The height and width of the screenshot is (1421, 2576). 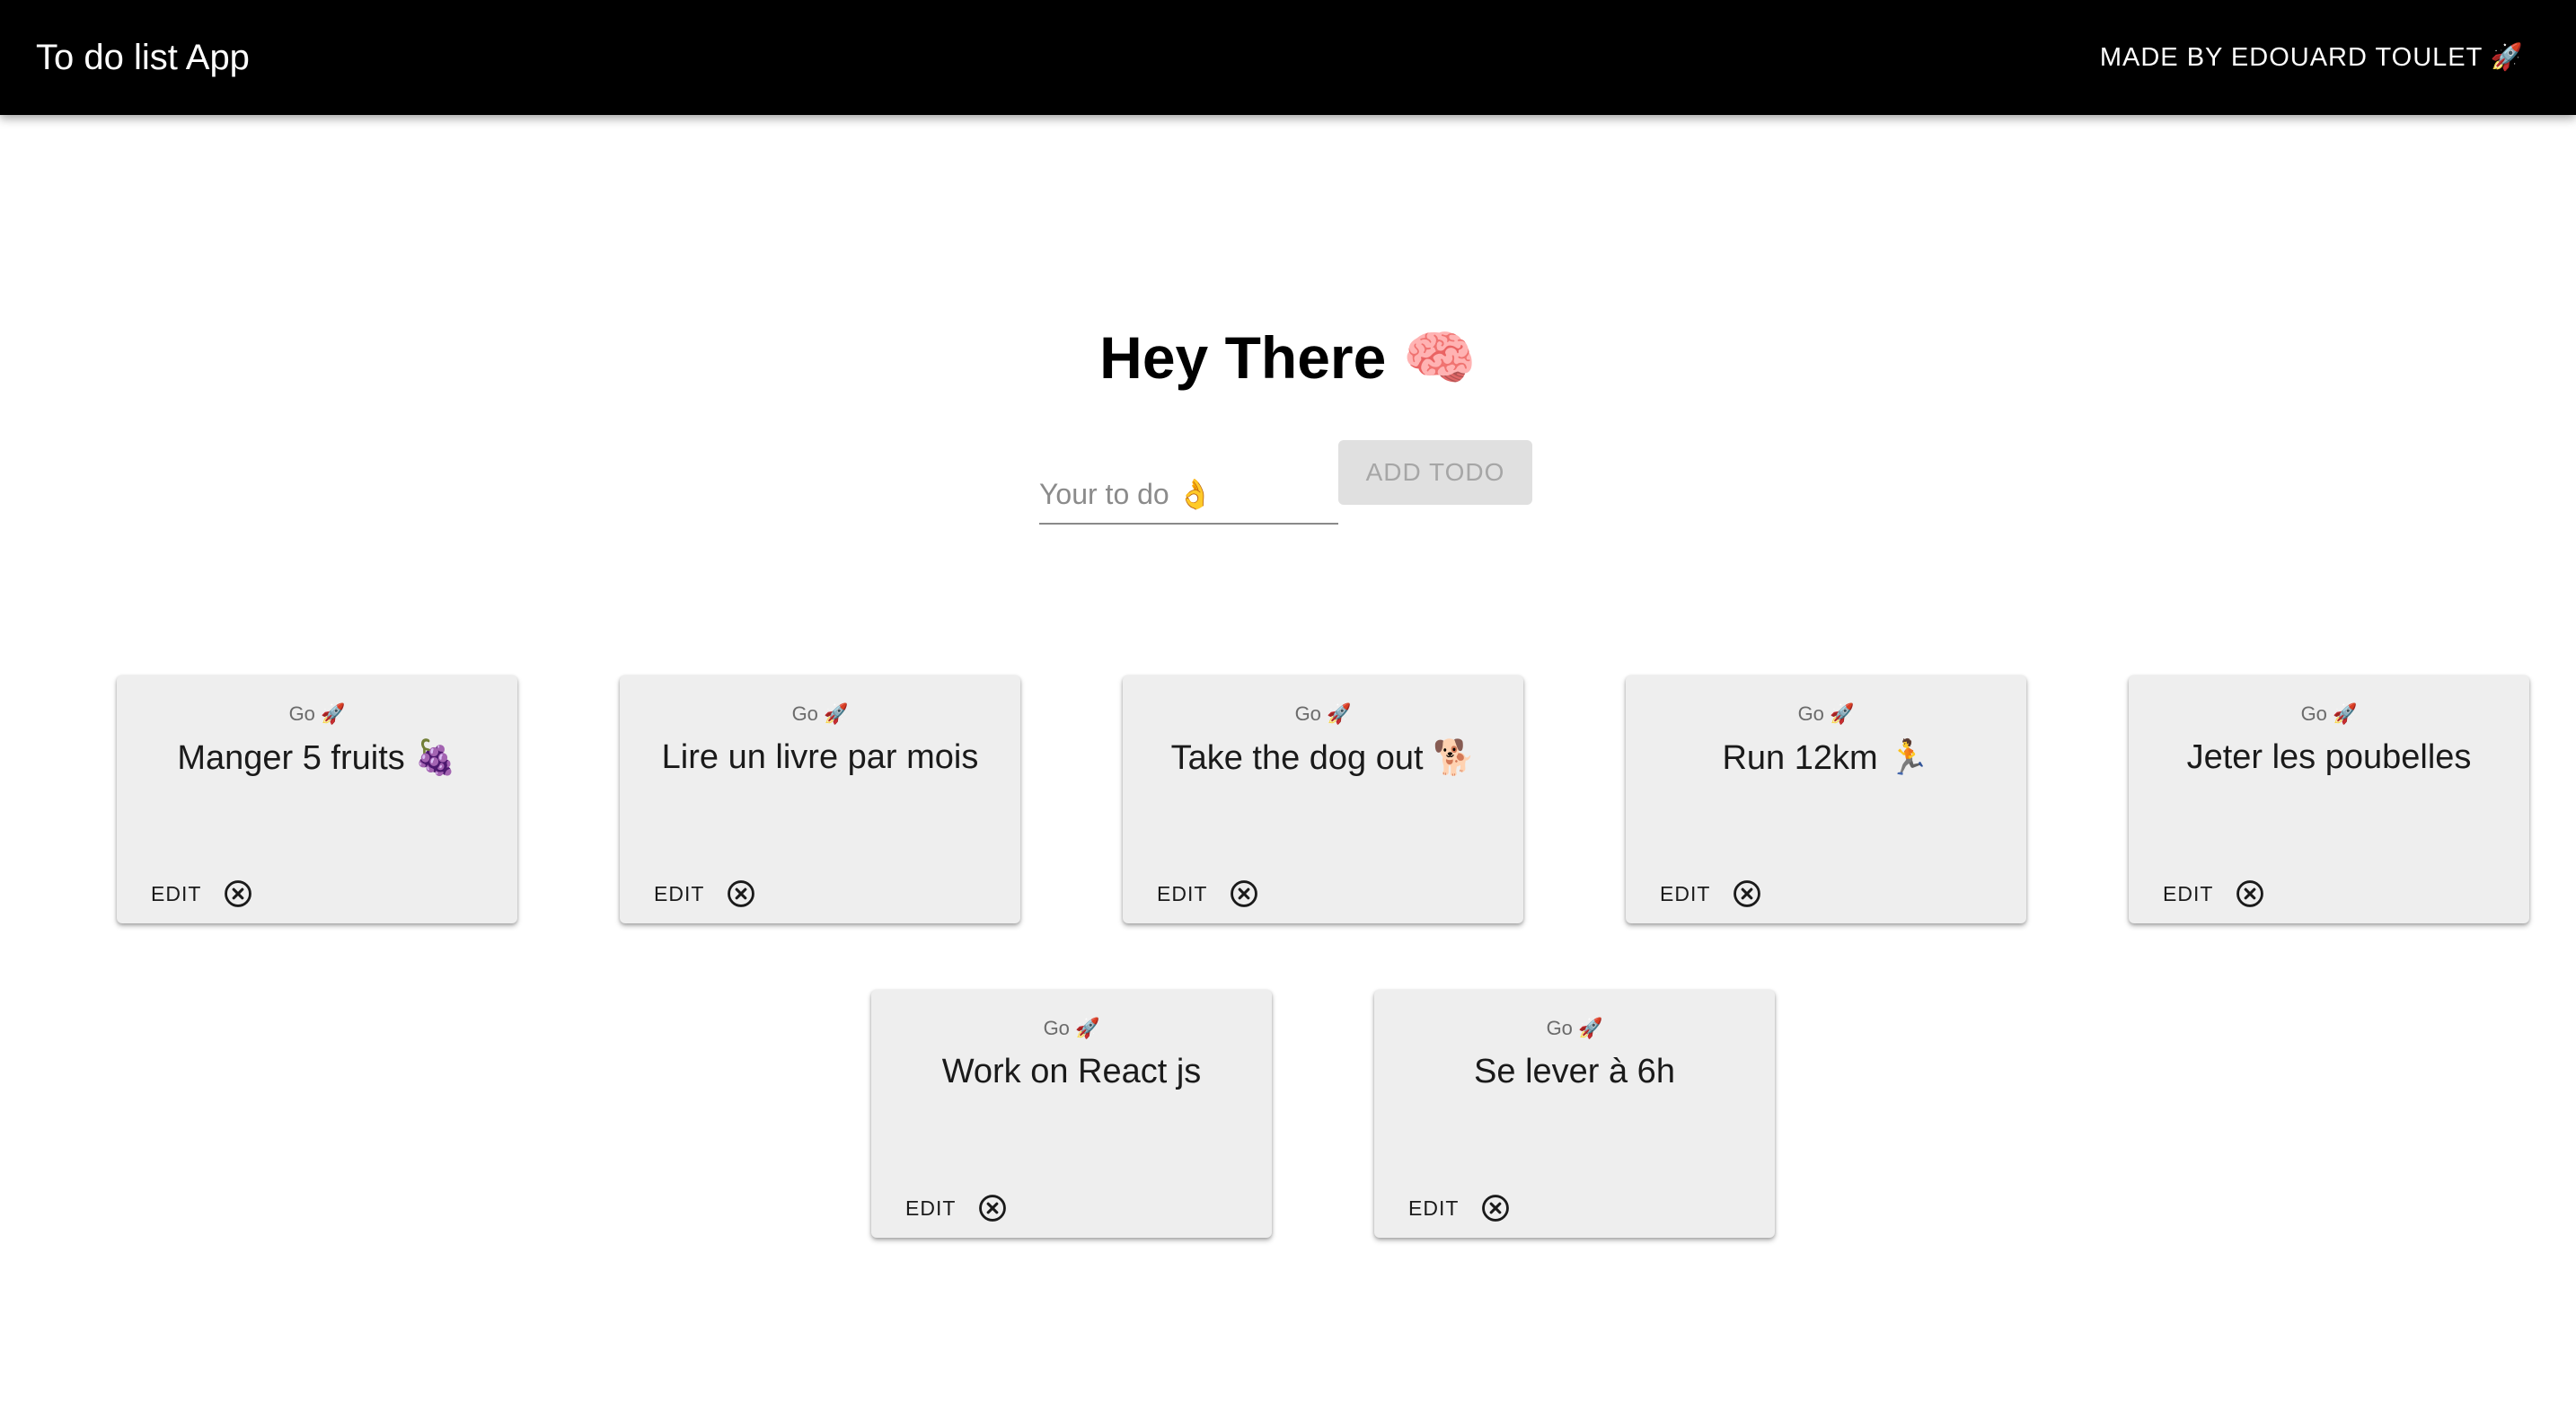 I want to click on todo-title: Run 12km 🏃, so click(x=1826, y=758).